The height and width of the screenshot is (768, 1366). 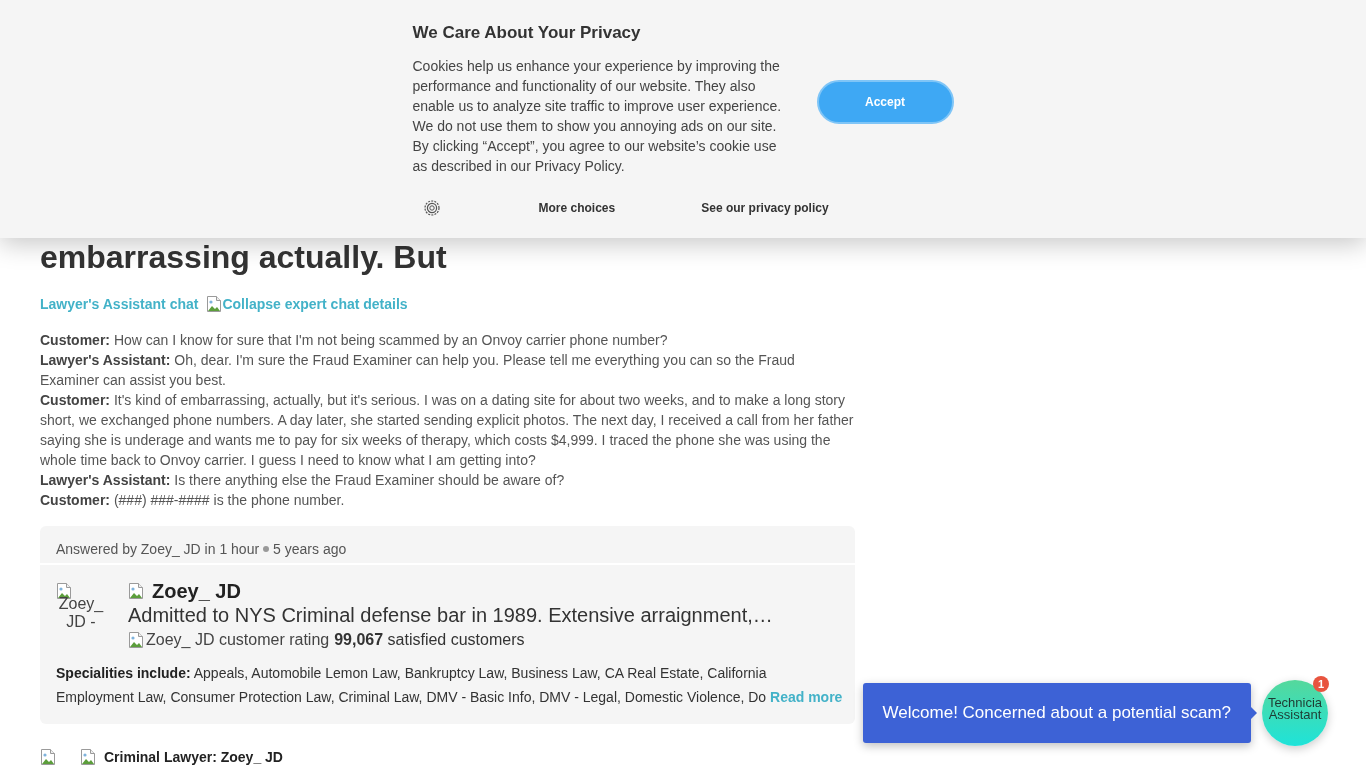 I want to click on chat-message: Customer: It's kind of embarrassing, actually, but it's serious. I was on a dating site for about two weeks, and to make a long story short, we exchanged phone numbers. A day later, she started sending explicit photos. The next day, I received a call from her father saying she is underage and wants me to pay for six weeks of therapy, which costs $4,999. I traced the phone she was using the whole time back to Onvoy carrier. I guess I need to know what I am getting into?, so click(x=447, y=430).